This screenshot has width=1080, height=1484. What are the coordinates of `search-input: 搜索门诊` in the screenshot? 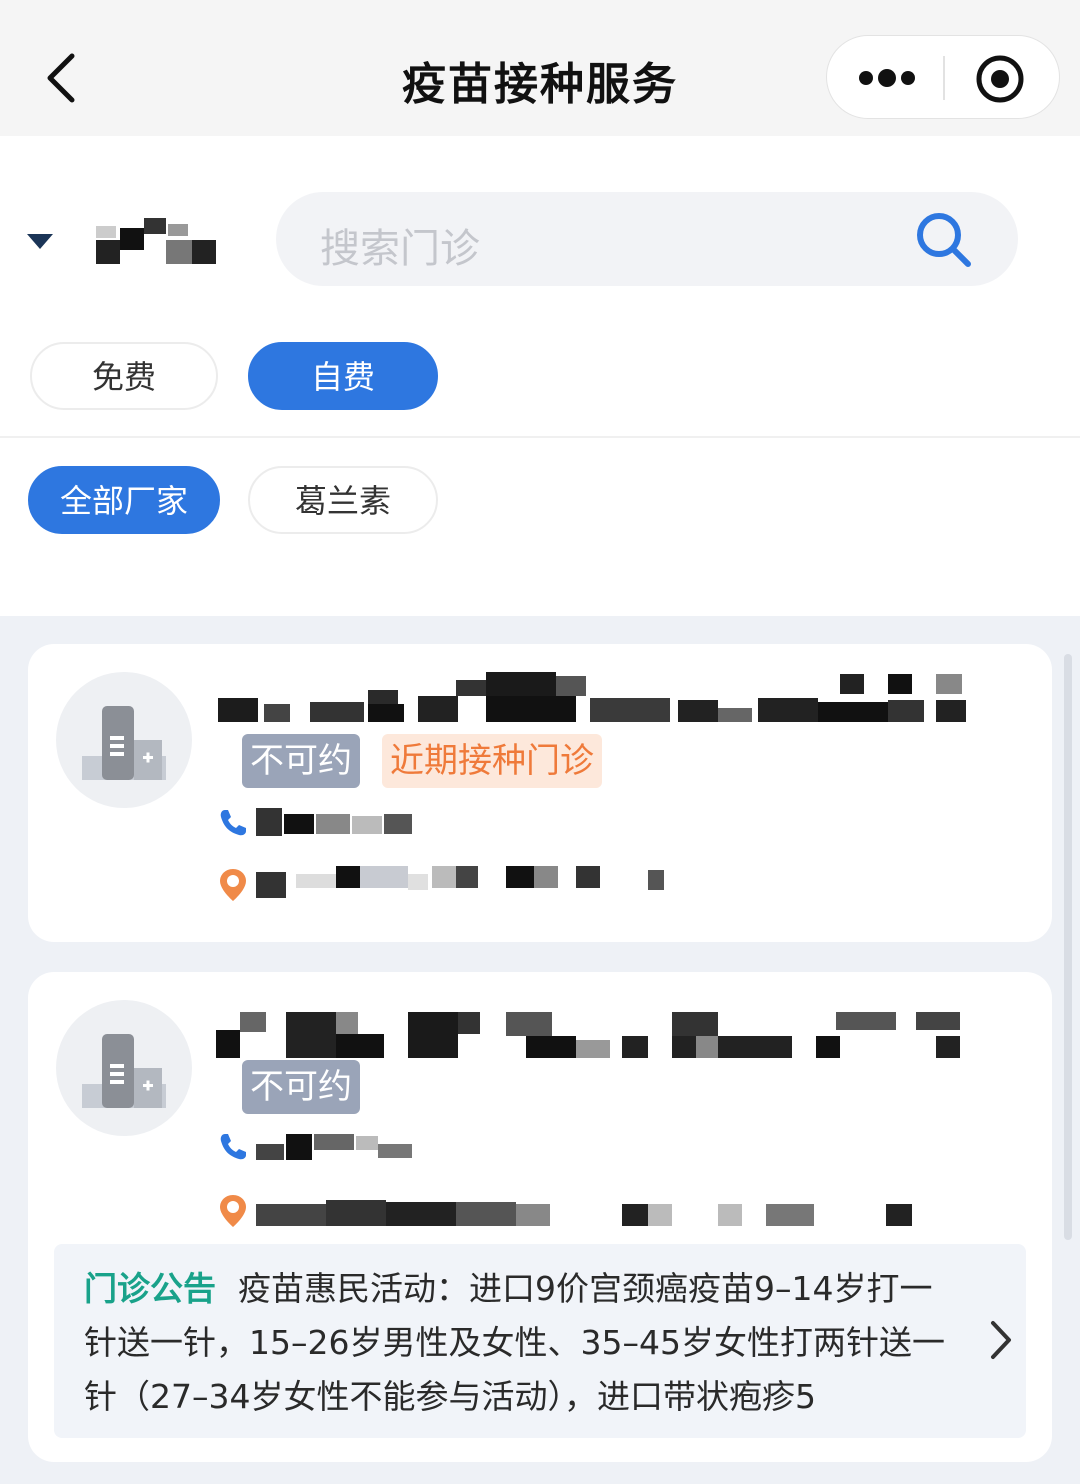 It's located at (647, 239).